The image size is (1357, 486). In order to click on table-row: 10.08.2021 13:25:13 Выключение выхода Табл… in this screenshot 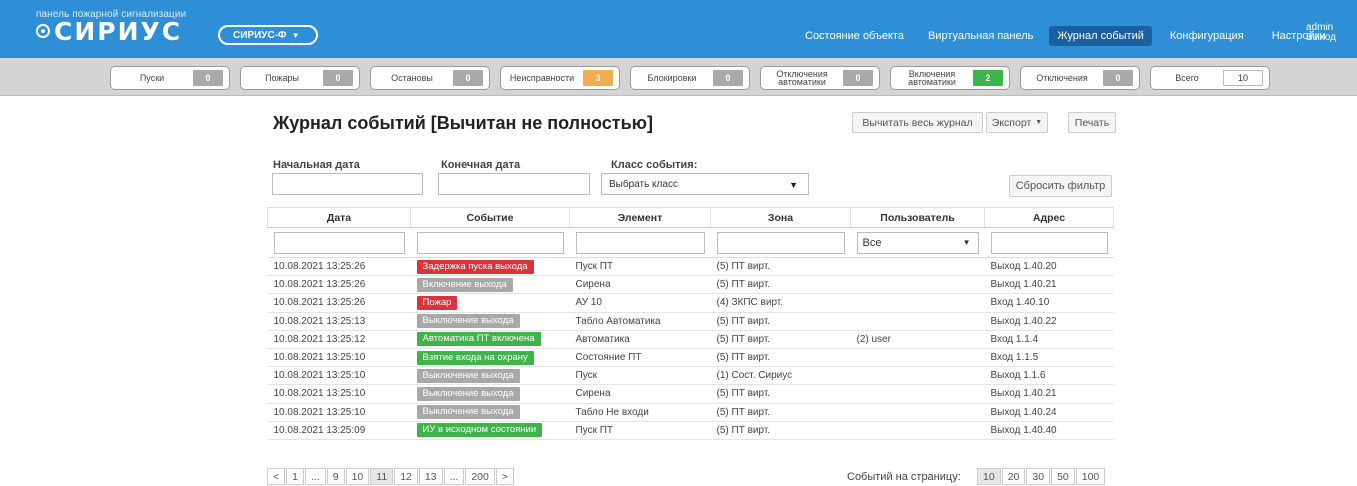, I will do `click(690, 321)`.